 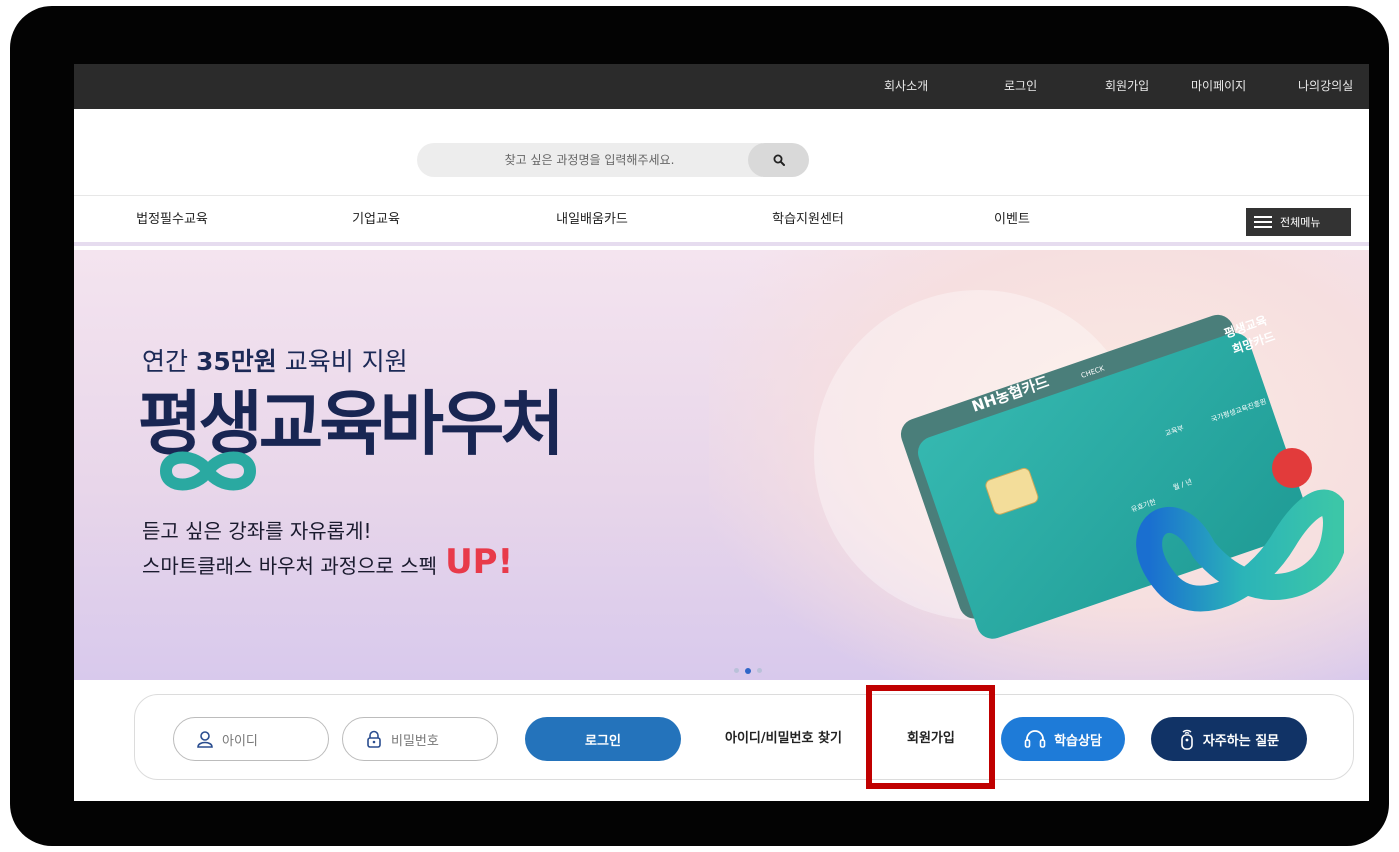 I want to click on main-nav: 법정필수교육 기업교육 내일배움카드 학습지원센터 이벤트 전체메뉴, so click(x=721, y=221).